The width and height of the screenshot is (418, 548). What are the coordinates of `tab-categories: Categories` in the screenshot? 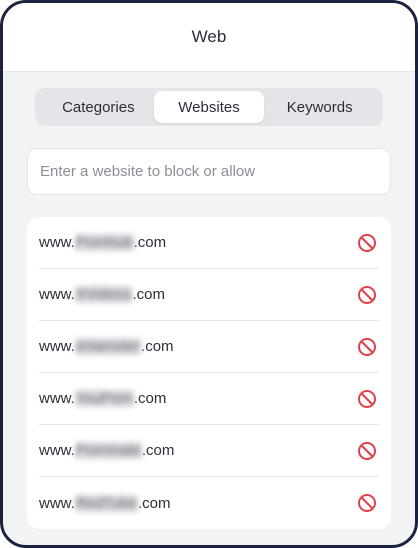 It's located at (98, 107).